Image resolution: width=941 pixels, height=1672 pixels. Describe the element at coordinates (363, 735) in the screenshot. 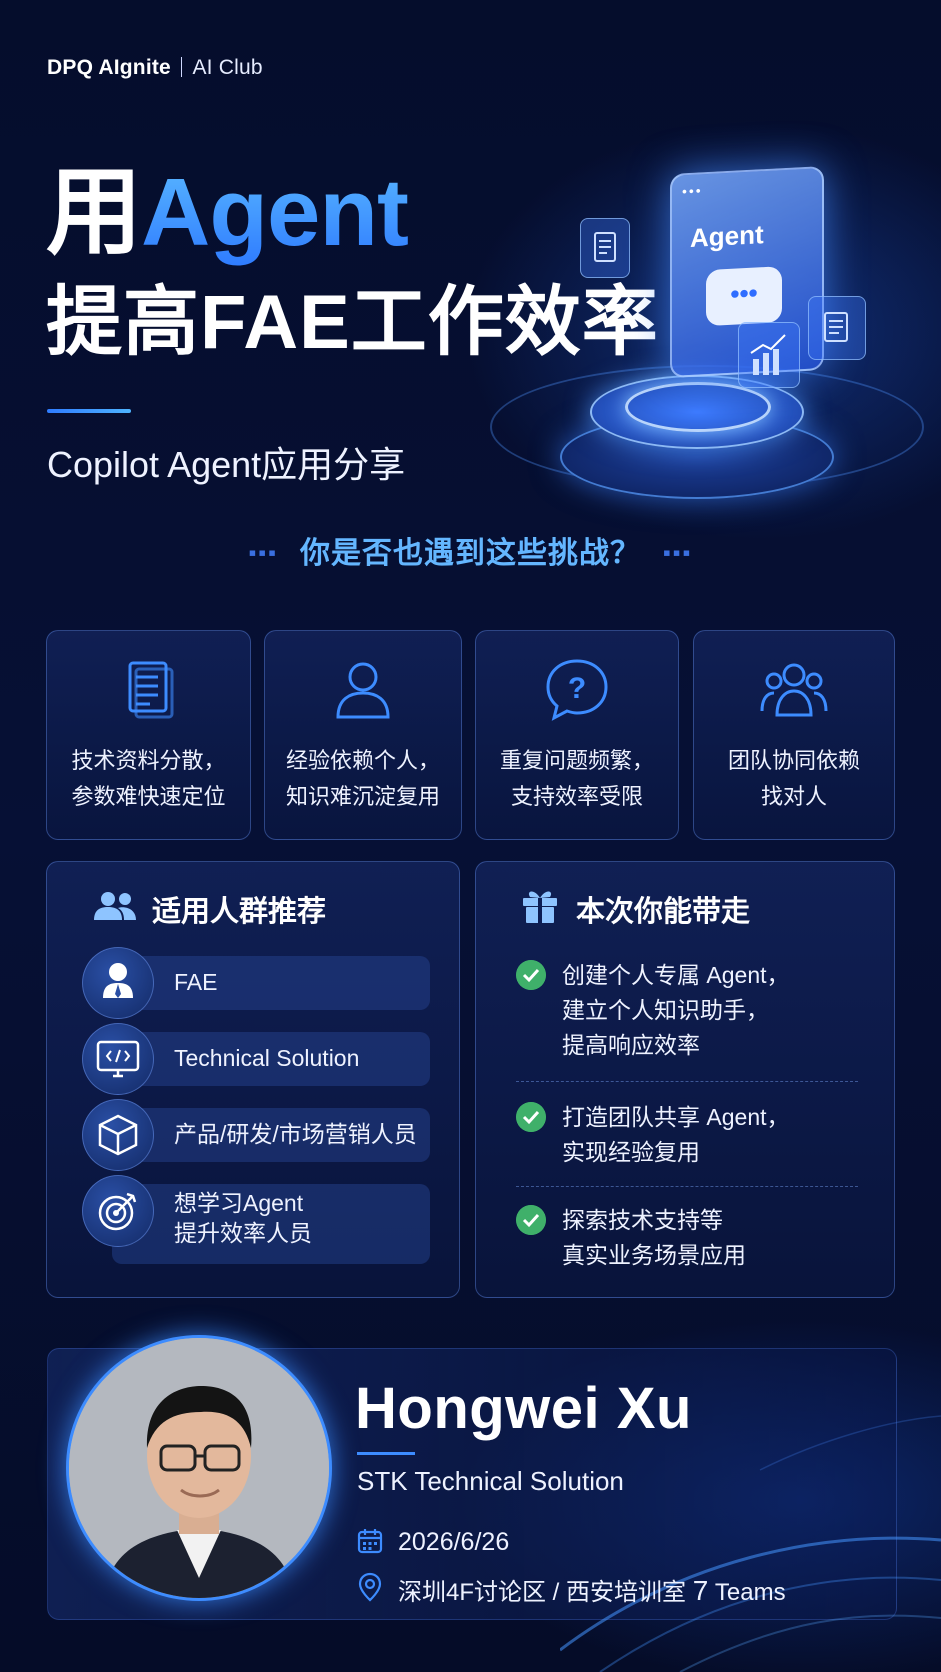

I see `challenge-card: 经验依赖个人， 知识难沉淀复用` at that location.